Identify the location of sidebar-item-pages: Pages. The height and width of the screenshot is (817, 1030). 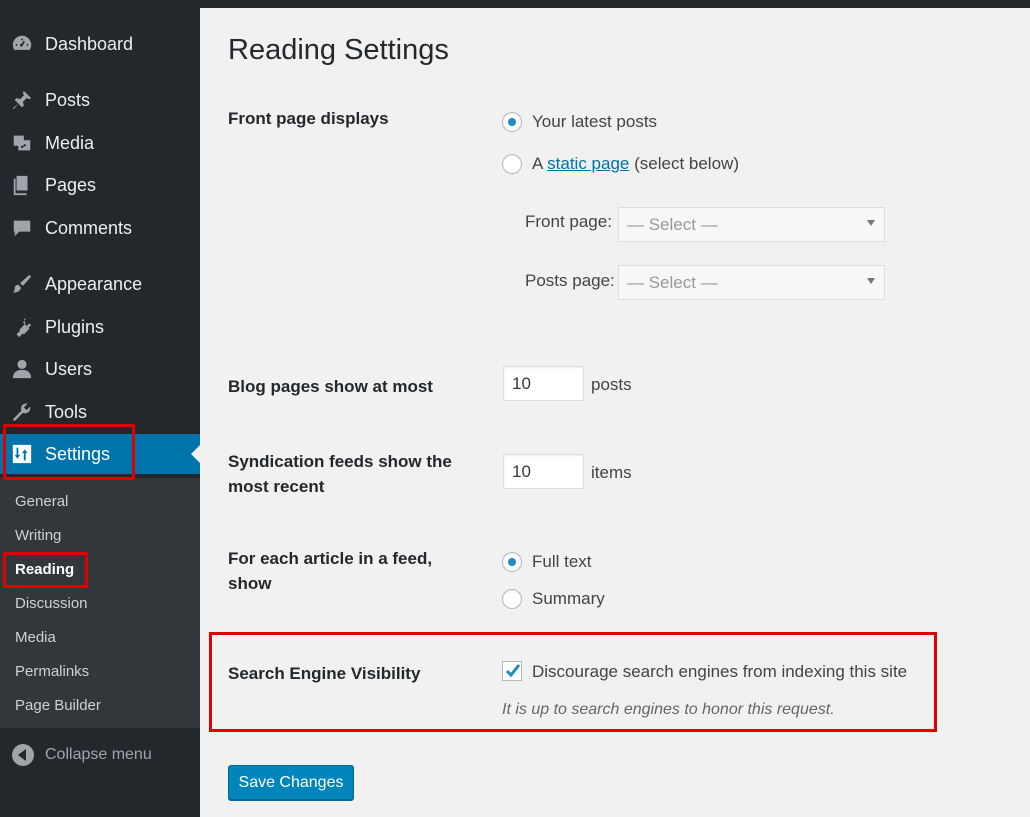
(100, 185).